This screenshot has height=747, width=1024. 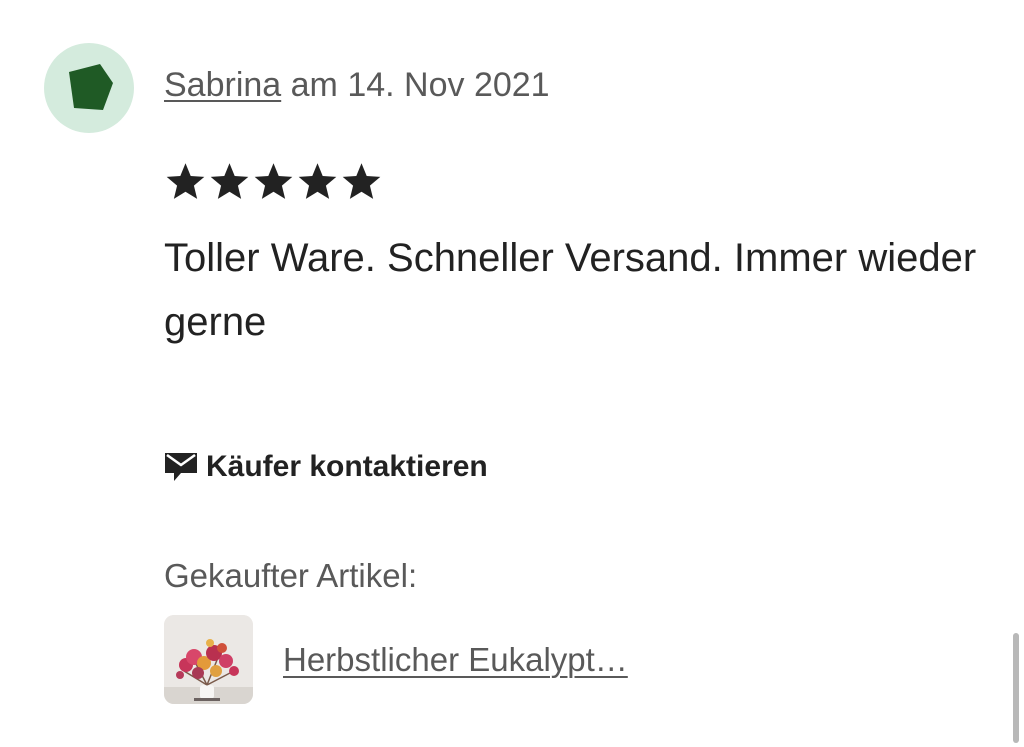 I want to click on envelope-icon, so click(x=181, y=467).